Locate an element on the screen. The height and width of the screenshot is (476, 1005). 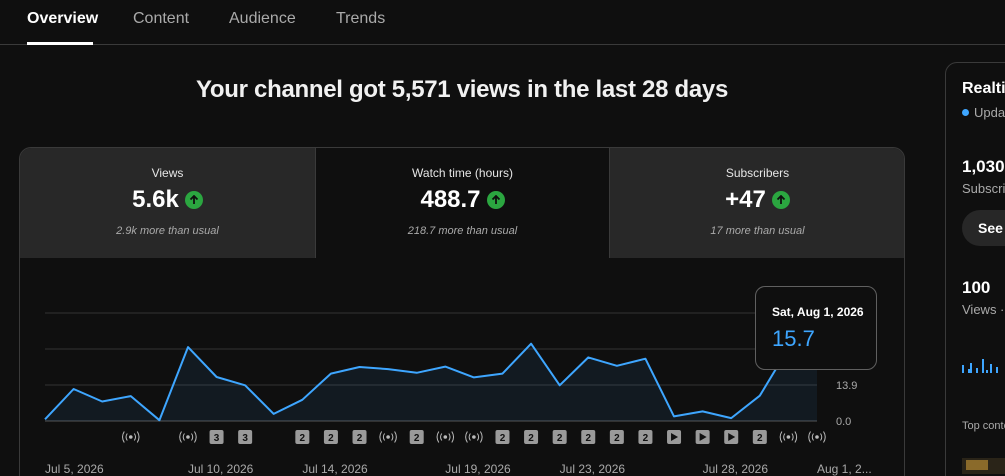
top-content-thumbnail is located at coordinates (983, 466).